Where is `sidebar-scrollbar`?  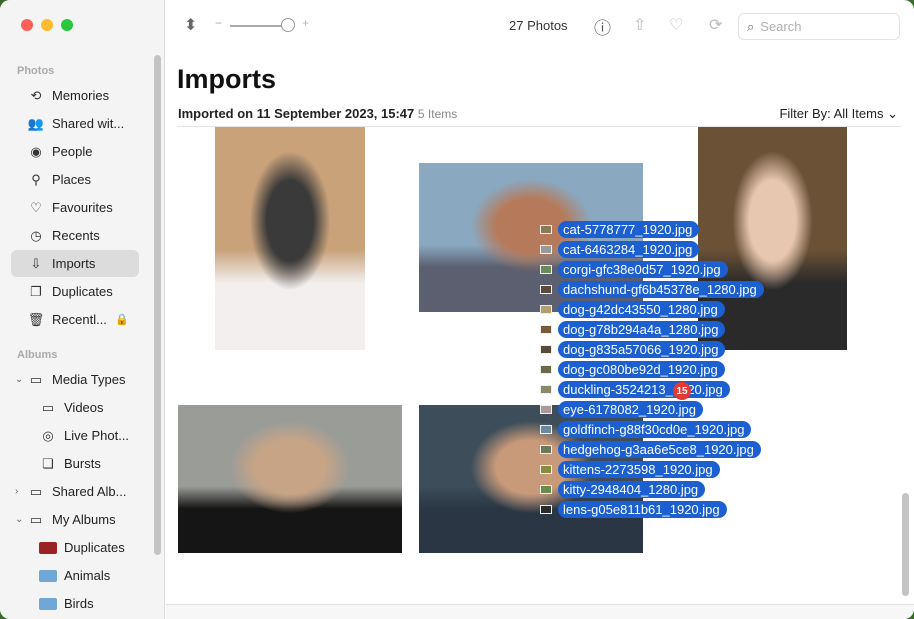
sidebar-scrollbar is located at coordinates (157, 305).